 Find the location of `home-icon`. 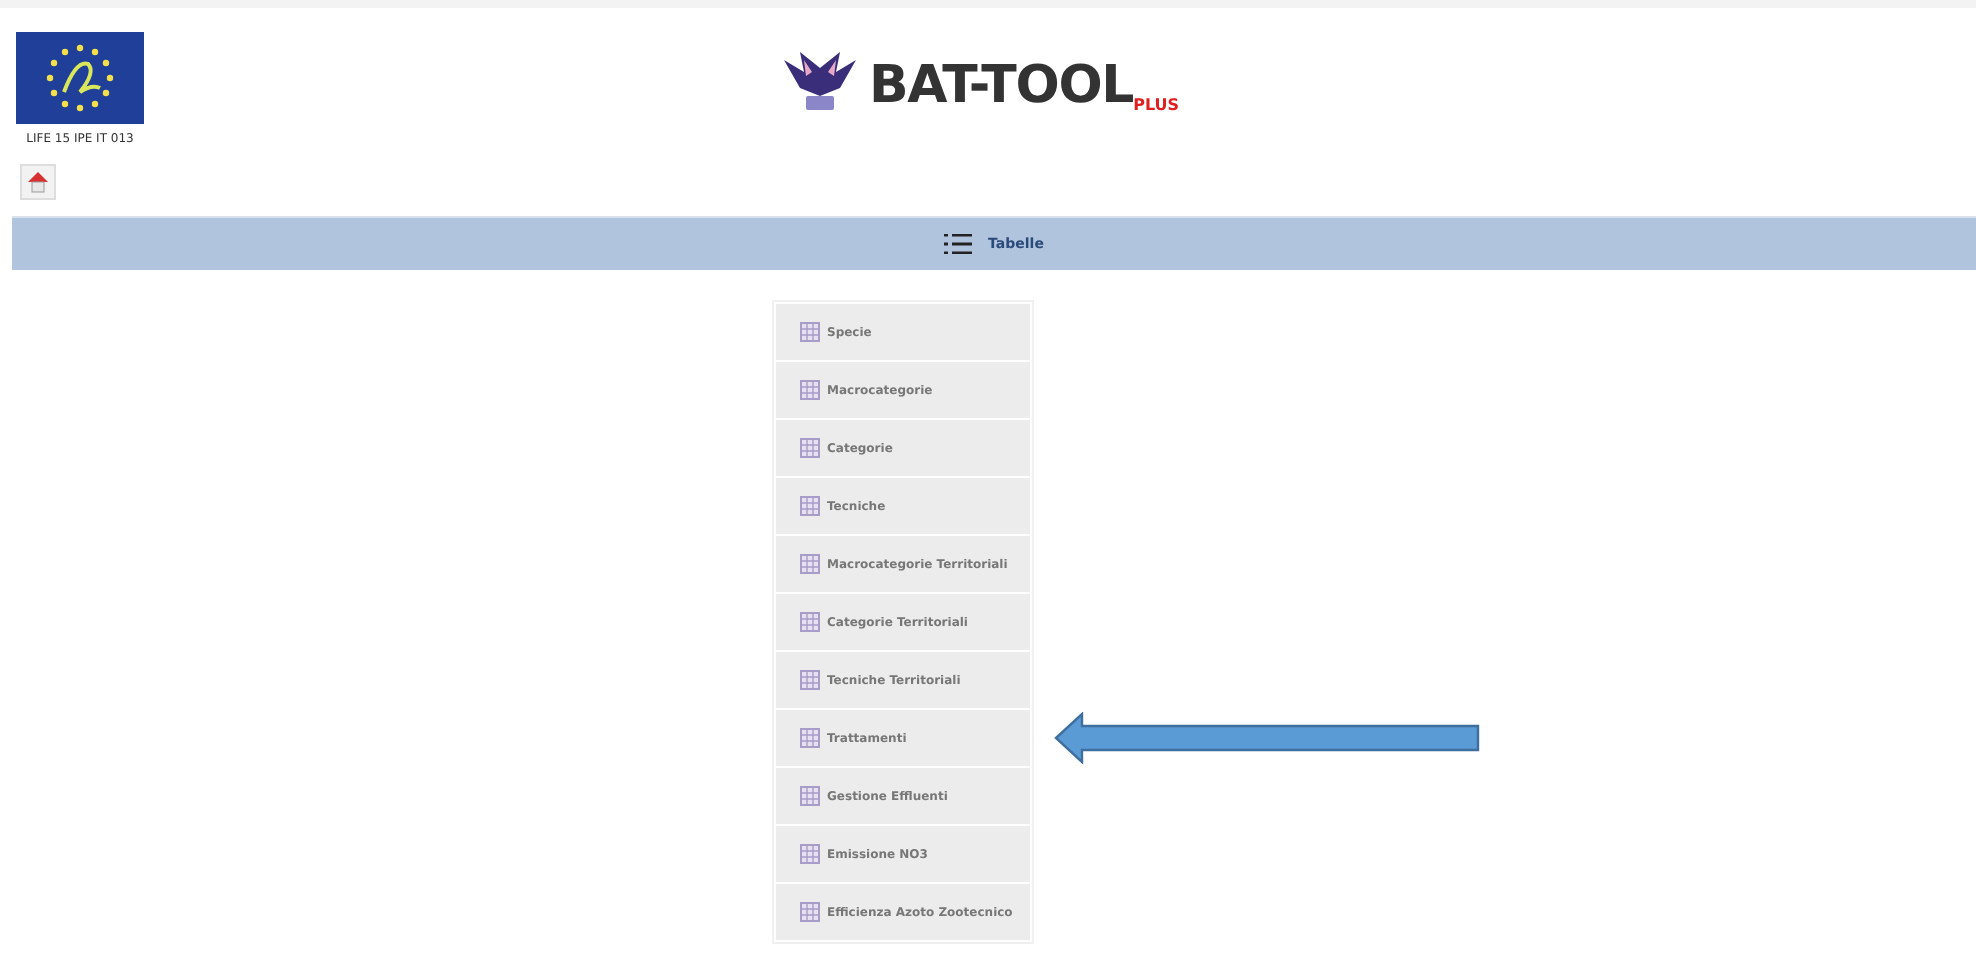

home-icon is located at coordinates (38, 182).